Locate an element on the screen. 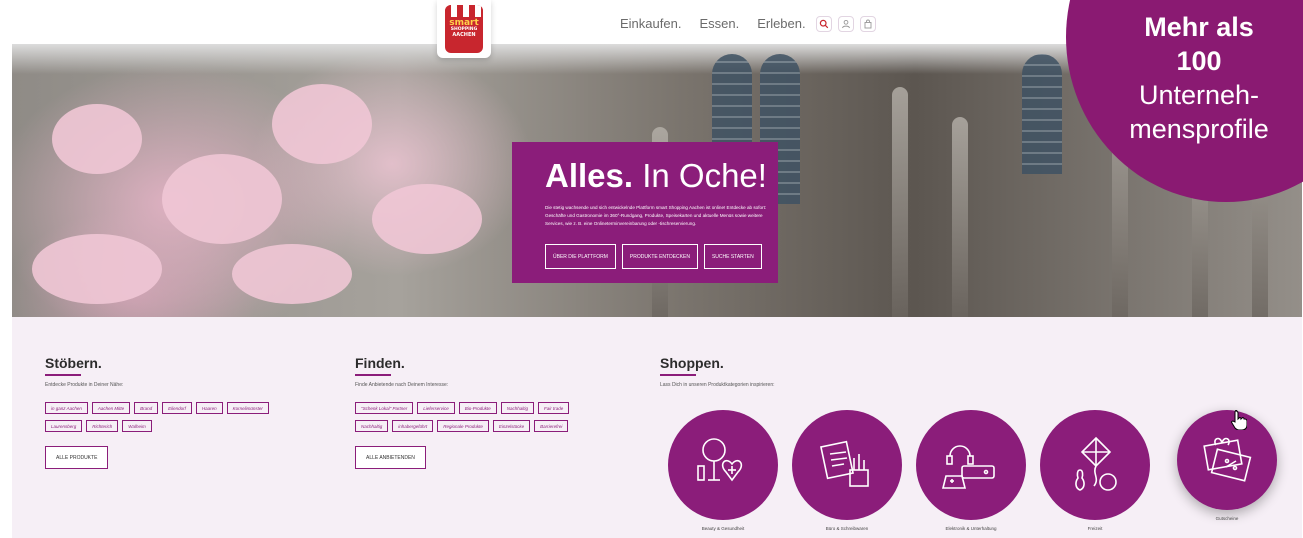 This screenshot has height=538, width=1303. finden-title: Finden. is located at coordinates (380, 363).